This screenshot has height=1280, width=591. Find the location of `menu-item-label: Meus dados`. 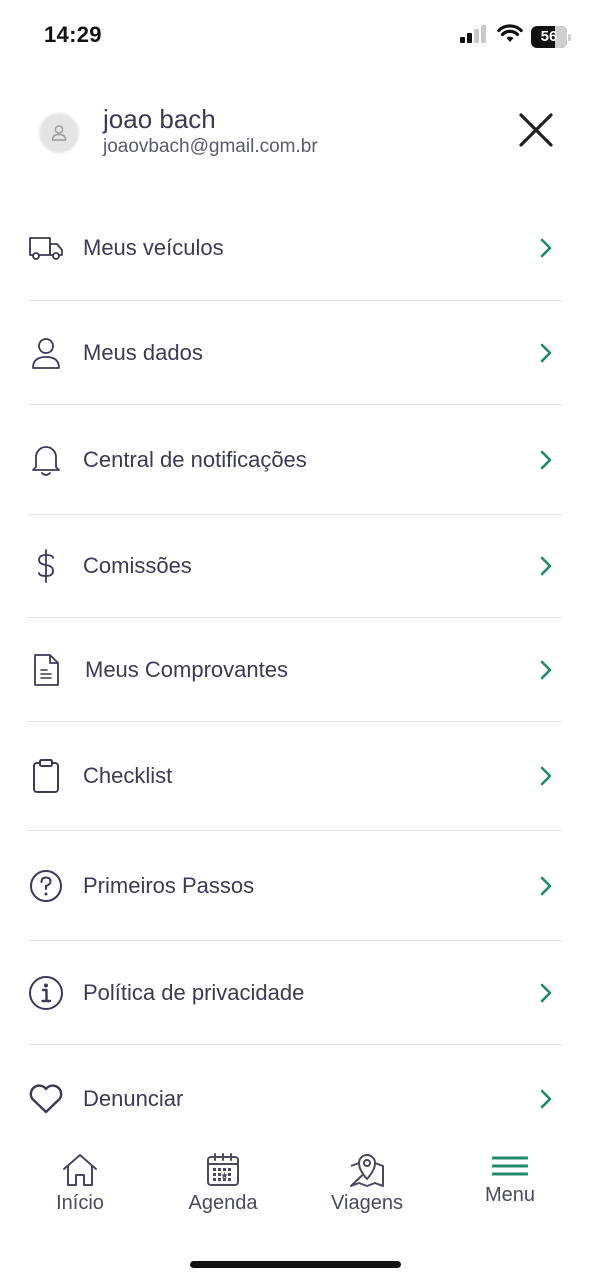

menu-item-label: Meus dados is located at coordinates (143, 352).